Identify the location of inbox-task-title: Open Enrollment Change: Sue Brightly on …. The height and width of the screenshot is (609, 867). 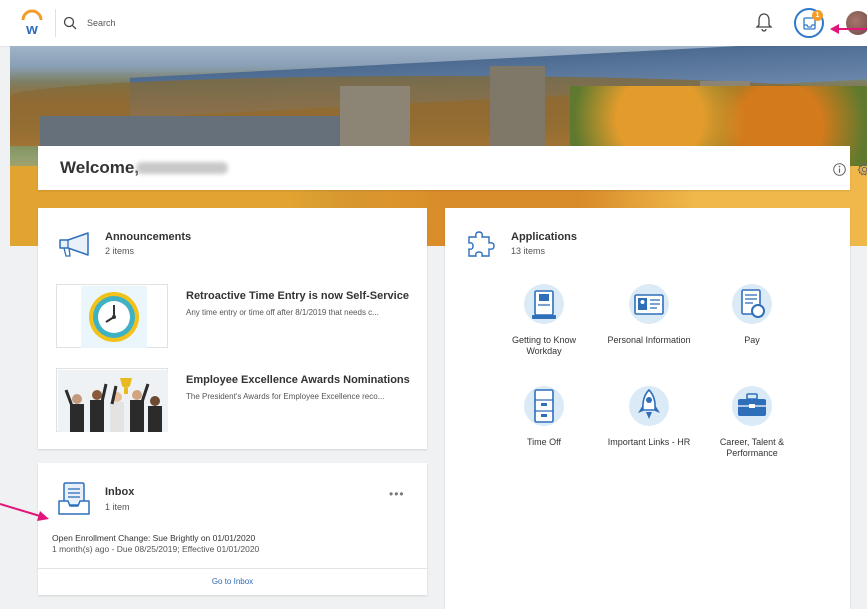
(153, 538).